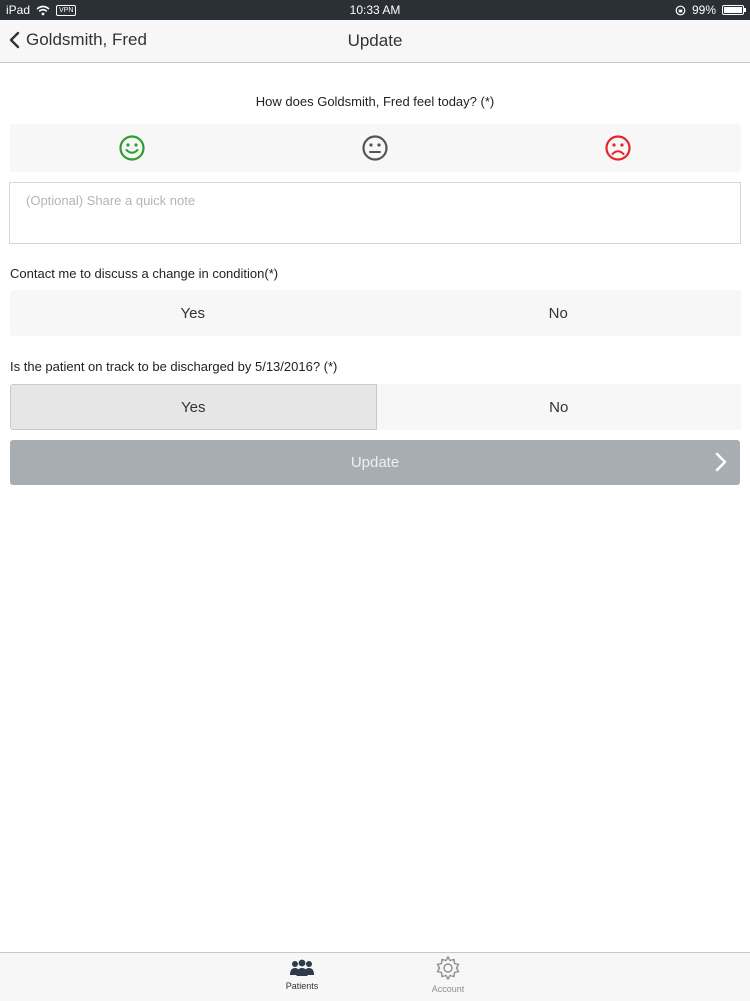 The height and width of the screenshot is (1001, 750). I want to click on battery-fill, so click(733, 10).